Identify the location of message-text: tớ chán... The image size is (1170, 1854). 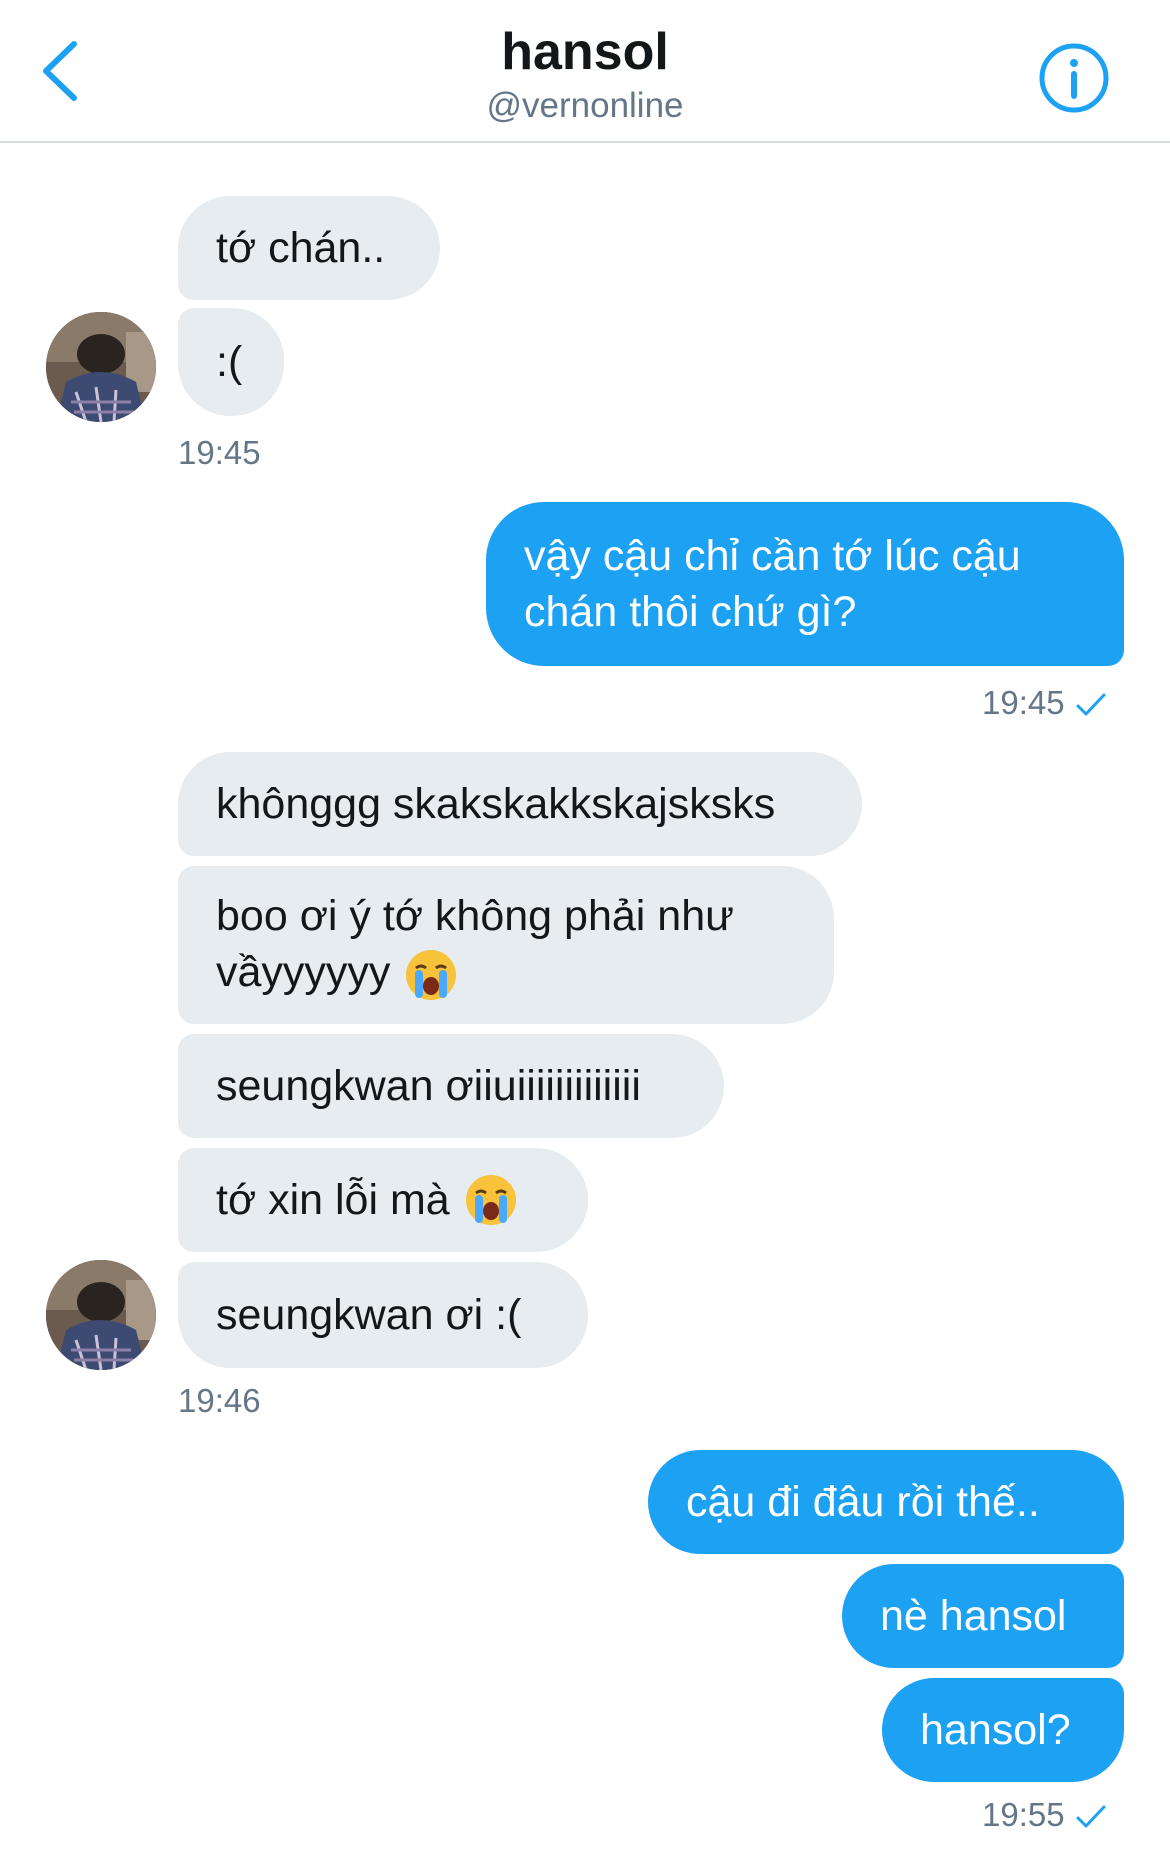
(301, 248).